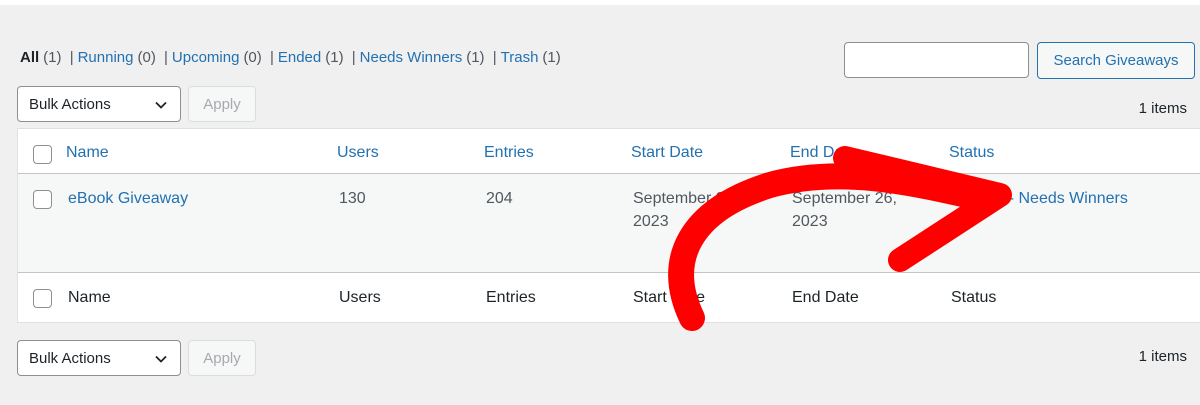 This screenshot has width=1200, height=405. I want to click on filter-all-count: (1), so click(52, 57).